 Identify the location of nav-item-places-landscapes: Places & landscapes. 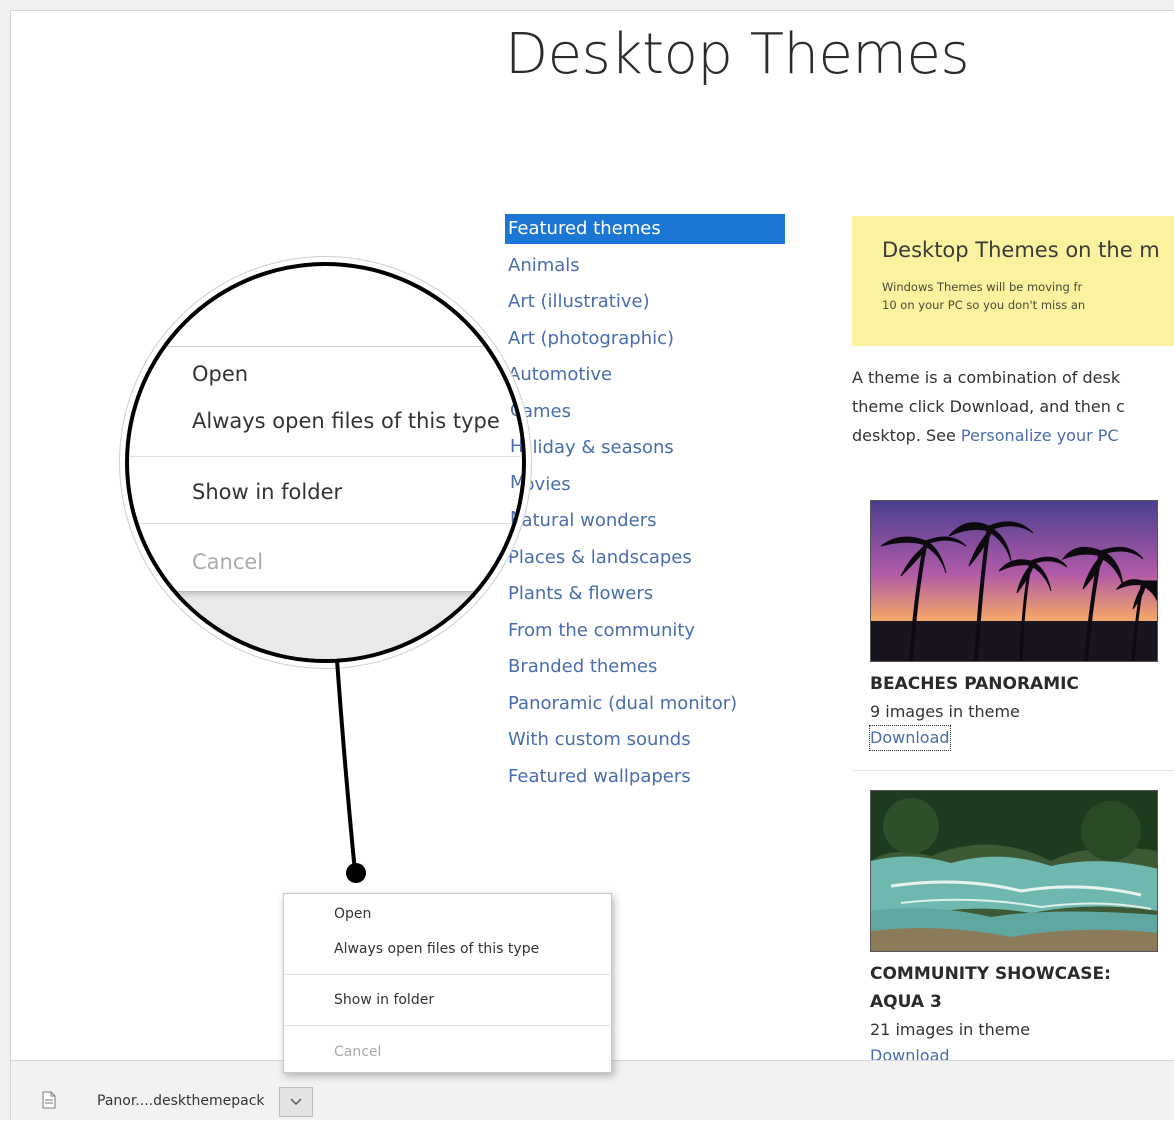
(645, 561).